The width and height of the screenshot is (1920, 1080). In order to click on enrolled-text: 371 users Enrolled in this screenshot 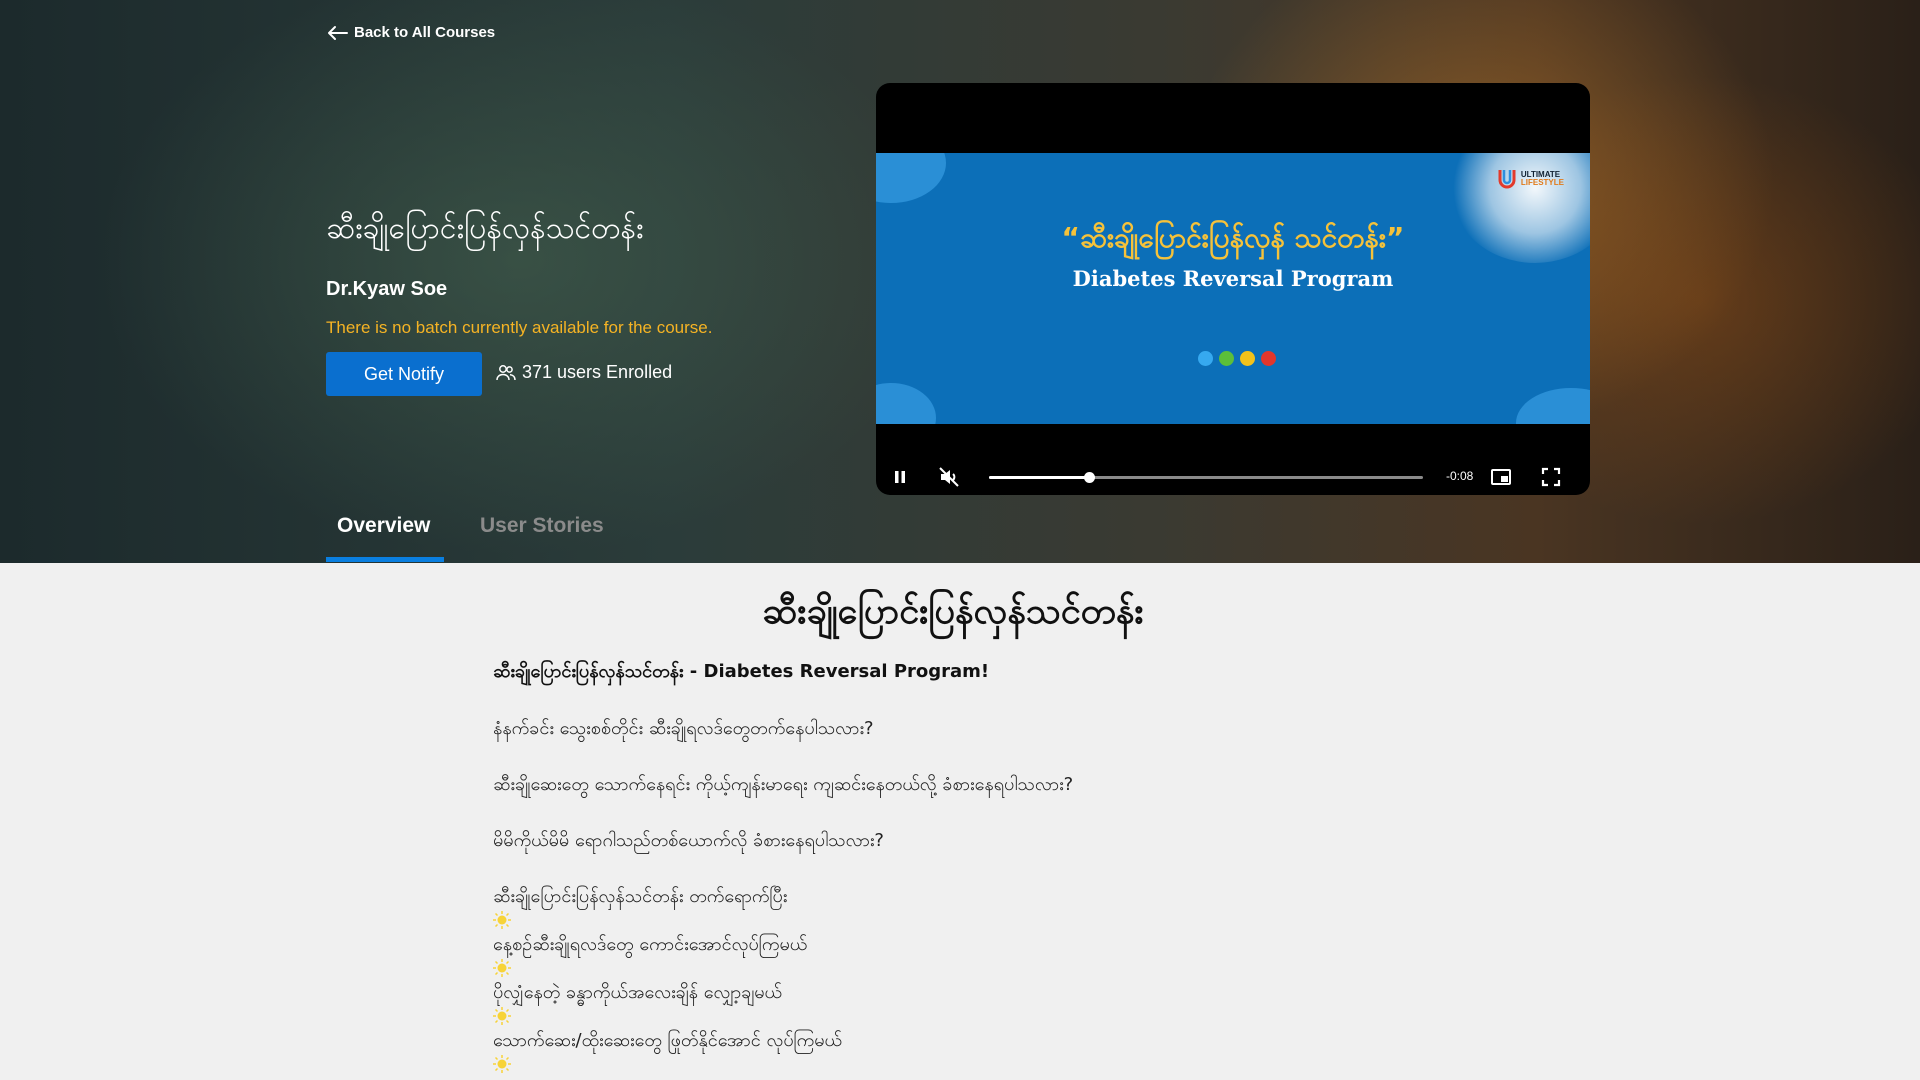, I will do `click(597, 372)`.